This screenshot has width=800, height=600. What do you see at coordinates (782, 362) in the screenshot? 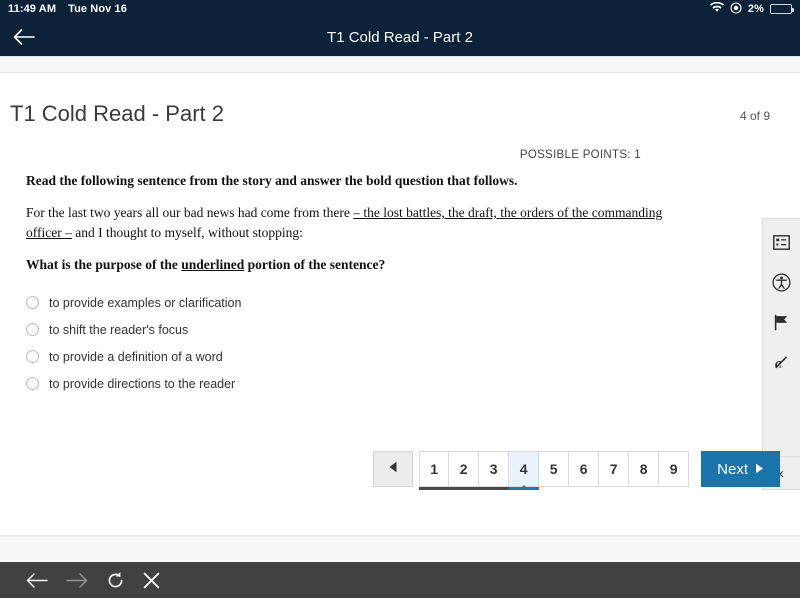
I see `answer-eliminator-icon: a` at bounding box center [782, 362].